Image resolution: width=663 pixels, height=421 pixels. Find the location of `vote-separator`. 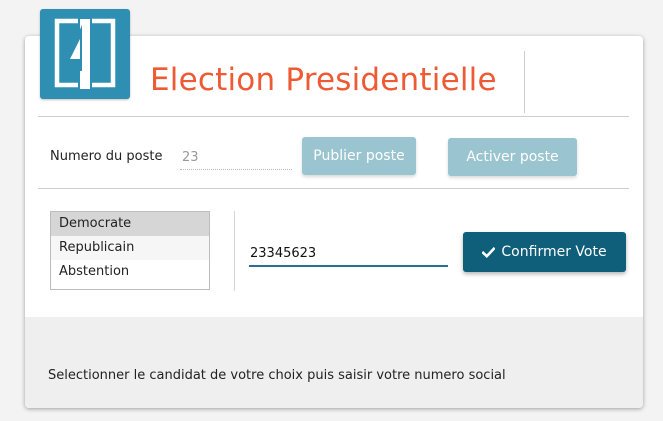

vote-separator is located at coordinates (234, 251).